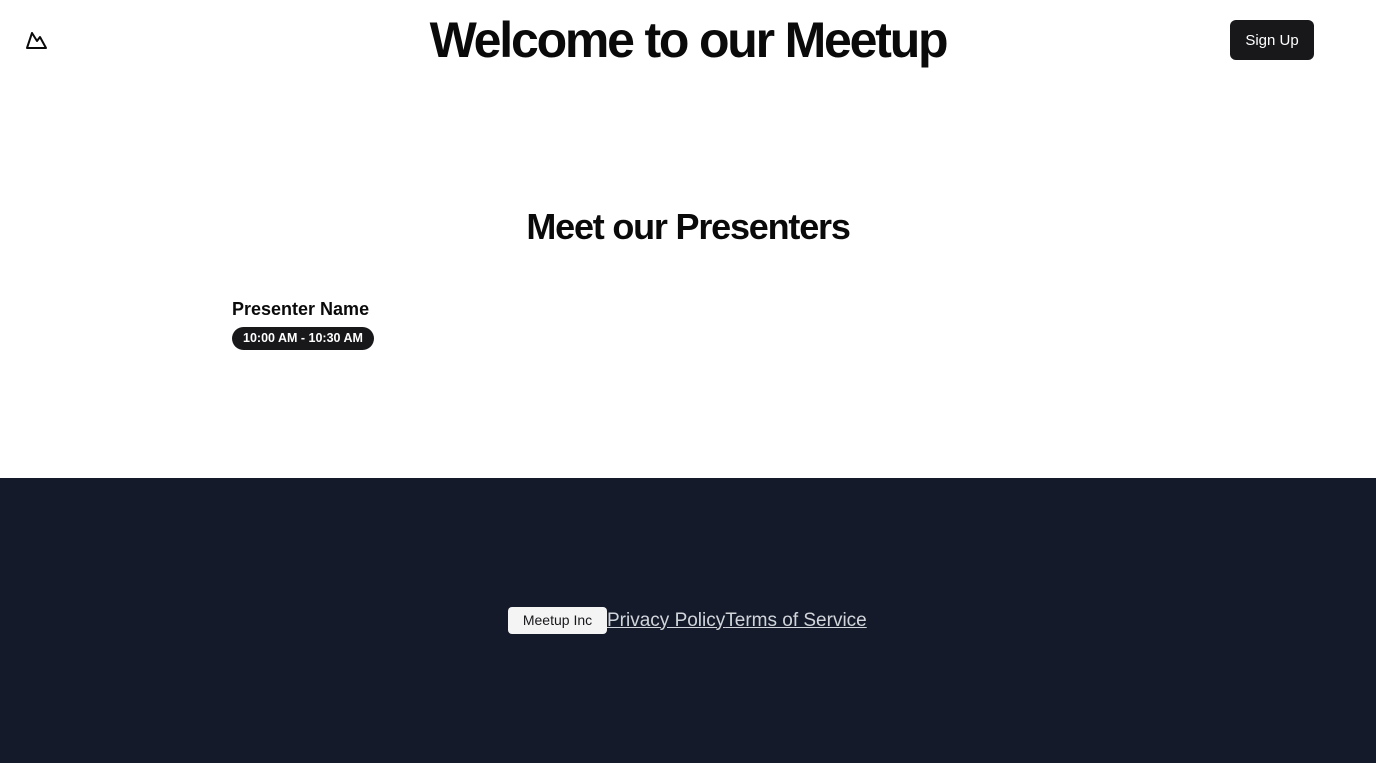 Image resolution: width=1376 pixels, height=763 pixels. I want to click on presenter-name: Presenter Name, so click(301, 309).